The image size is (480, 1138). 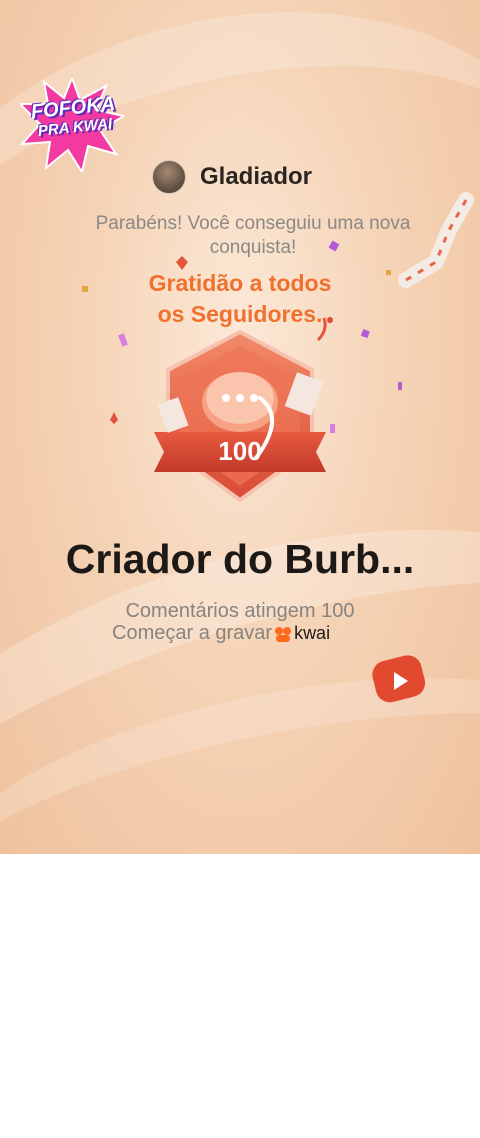 I want to click on gratitude-overlay-text: Gratidão a todos os Seguidores., so click(x=240, y=299).